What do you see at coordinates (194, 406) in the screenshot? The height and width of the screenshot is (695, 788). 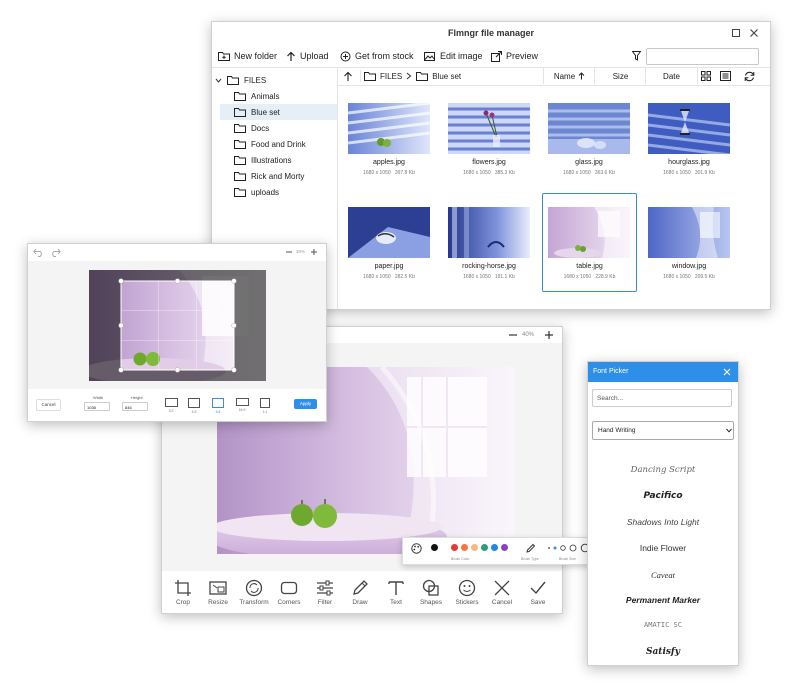 I see `ratio-option: 4:3` at bounding box center [194, 406].